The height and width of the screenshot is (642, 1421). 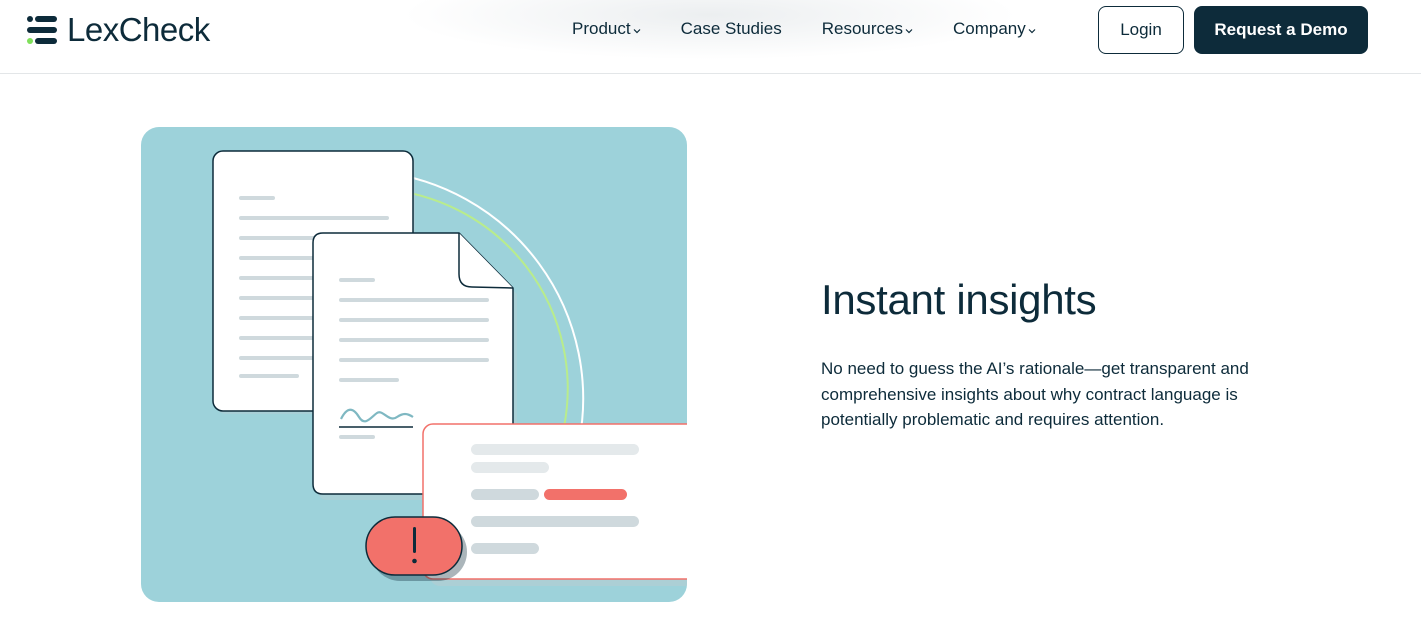 I want to click on nav-item-label: Case Studies, so click(x=731, y=28).